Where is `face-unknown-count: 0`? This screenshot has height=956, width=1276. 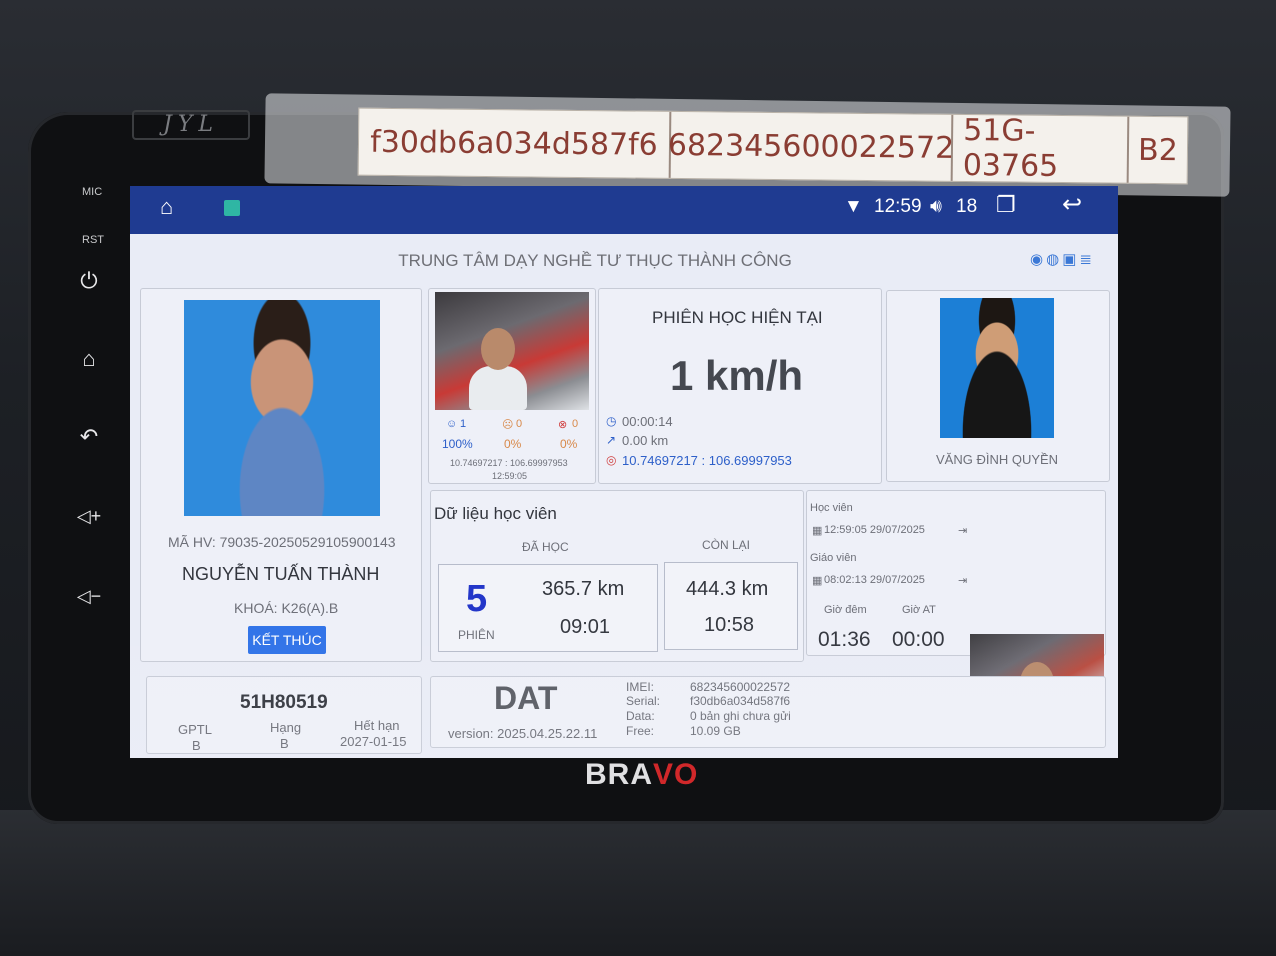 face-unknown-count: 0 is located at coordinates (519, 424).